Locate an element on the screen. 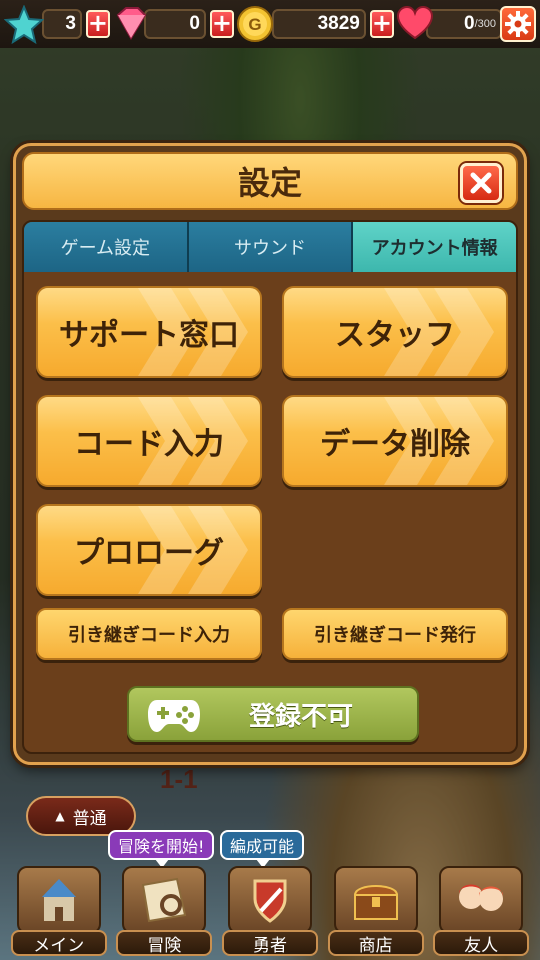  gamepad-icon is located at coordinates (174, 716).